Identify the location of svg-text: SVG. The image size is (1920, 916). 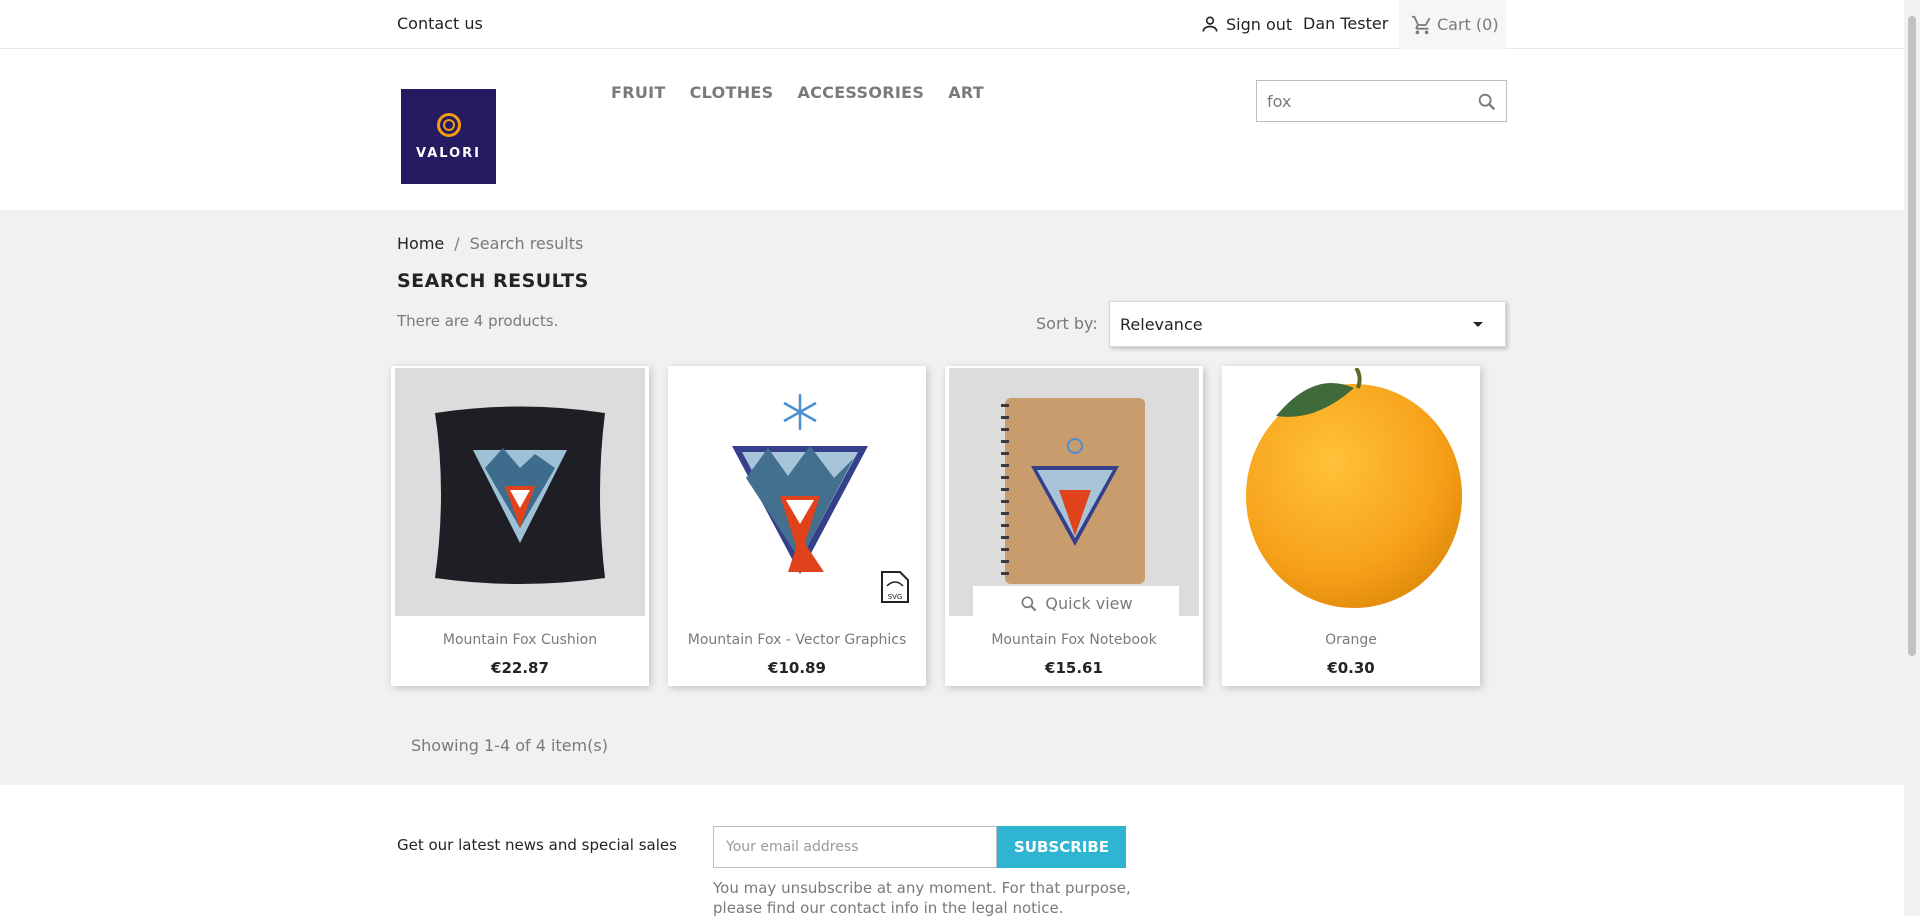
(895, 597).